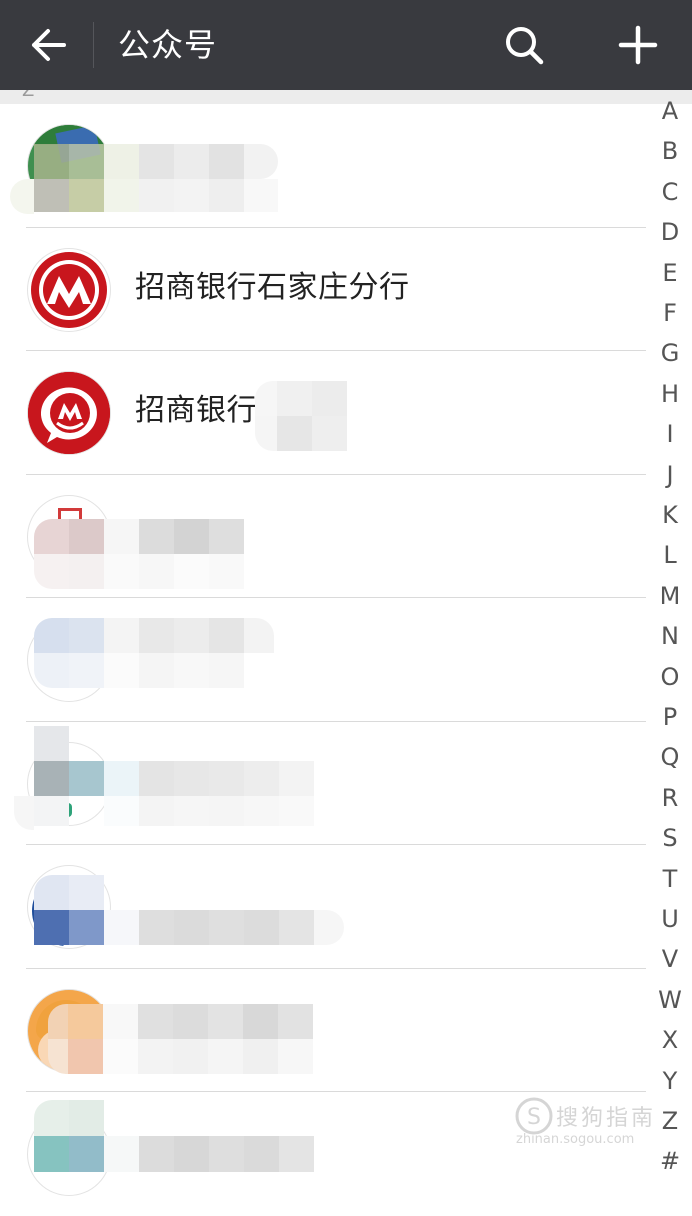 This screenshot has width=692, height=1216. Describe the element at coordinates (272, 287) in the screenshot. I see `account-name: 招商银行石家庄分行` at that location.